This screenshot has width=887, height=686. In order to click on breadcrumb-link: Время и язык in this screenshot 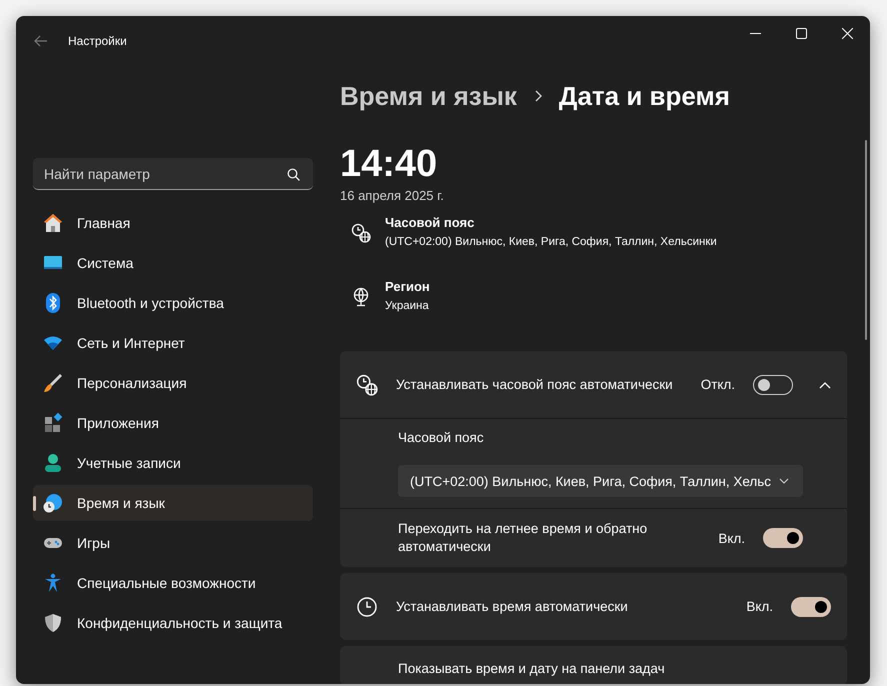, I will do `click(428, 96)`.